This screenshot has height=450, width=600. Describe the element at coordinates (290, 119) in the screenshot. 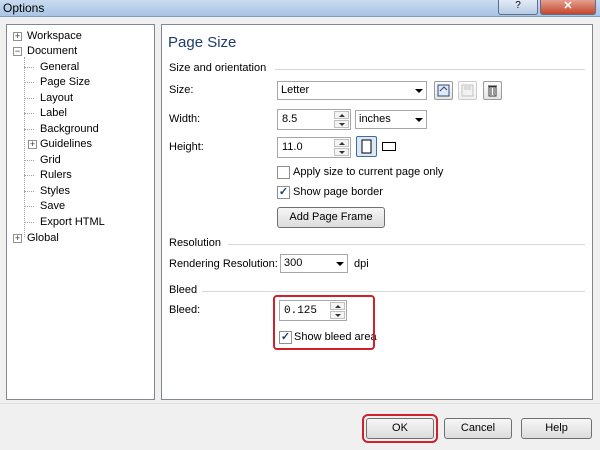

I see `width-value: 8.5` at that location.